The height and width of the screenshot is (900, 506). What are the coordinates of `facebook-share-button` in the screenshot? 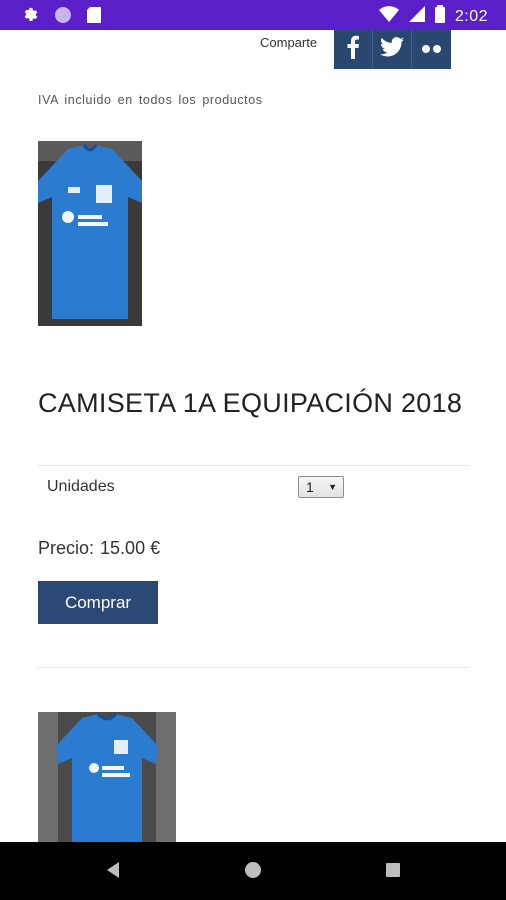 It's located at (353, 49).